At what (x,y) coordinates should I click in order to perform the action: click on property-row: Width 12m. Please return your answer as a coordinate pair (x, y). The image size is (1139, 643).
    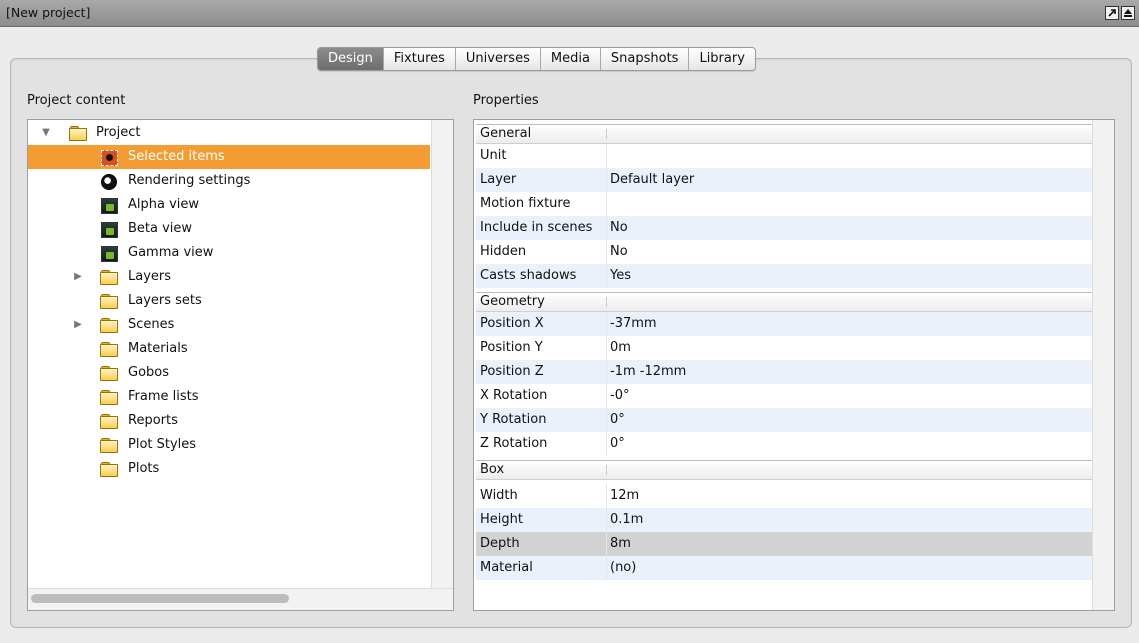
    Looking at the image, I should click on (784, 496).